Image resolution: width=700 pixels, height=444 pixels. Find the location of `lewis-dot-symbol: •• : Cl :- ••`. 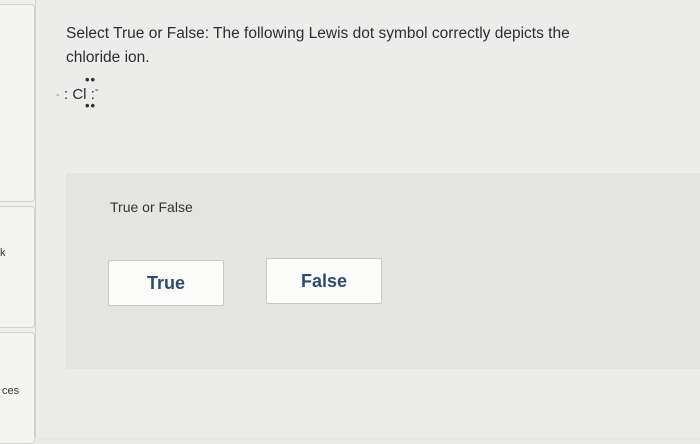

lewis-dot-symbol: •• : Cl :- •• is located at coordinates (104, 98).